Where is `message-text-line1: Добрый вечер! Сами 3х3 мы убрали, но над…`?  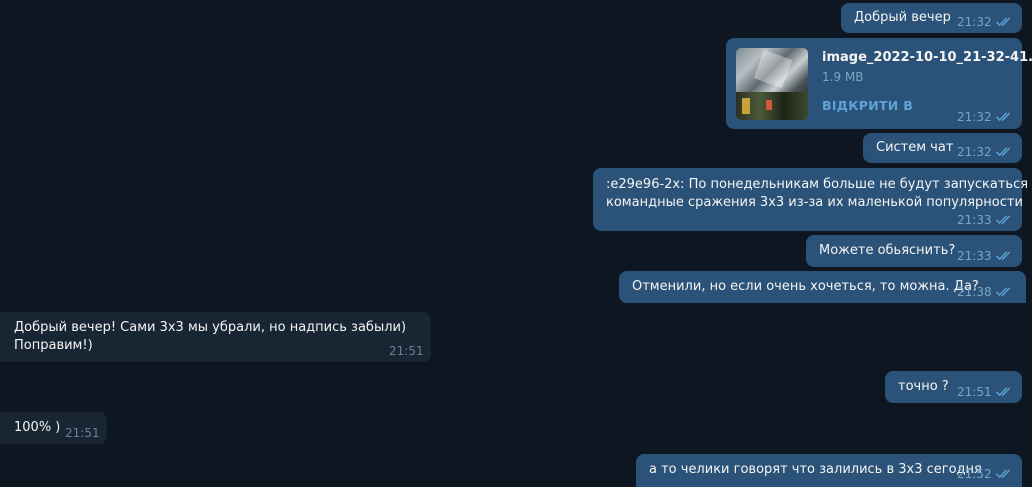 message-text-line1: Добрый вечер! Сами 3х3 мы убрали, но над… is located at coordinates (210, 327).